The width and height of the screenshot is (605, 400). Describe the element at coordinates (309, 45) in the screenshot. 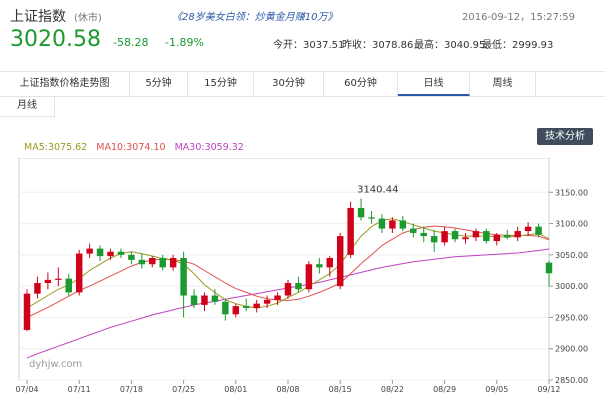

I see `stat-open: 今开：3037.51` at that location.